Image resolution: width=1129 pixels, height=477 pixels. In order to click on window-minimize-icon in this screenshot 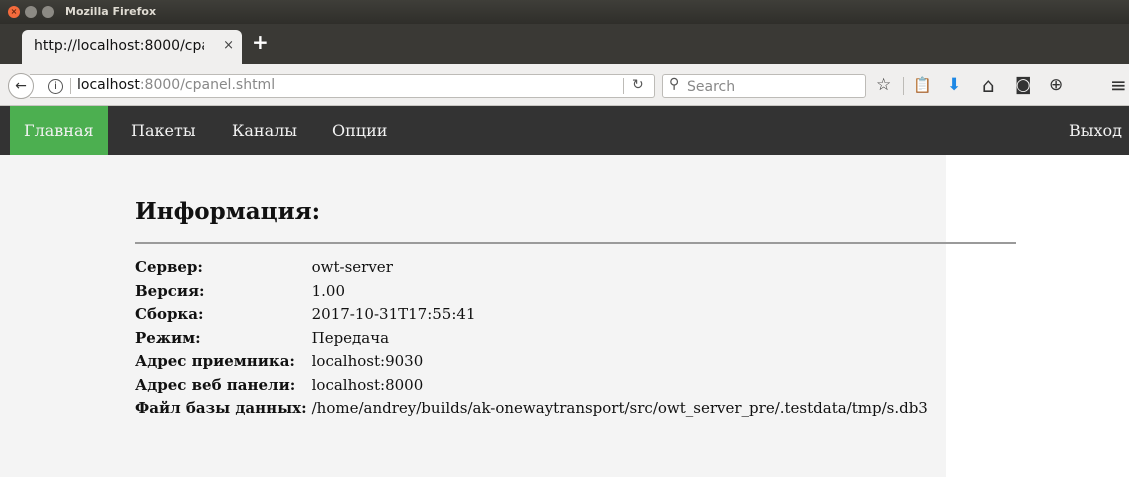, I will do `click(31, 12)`.